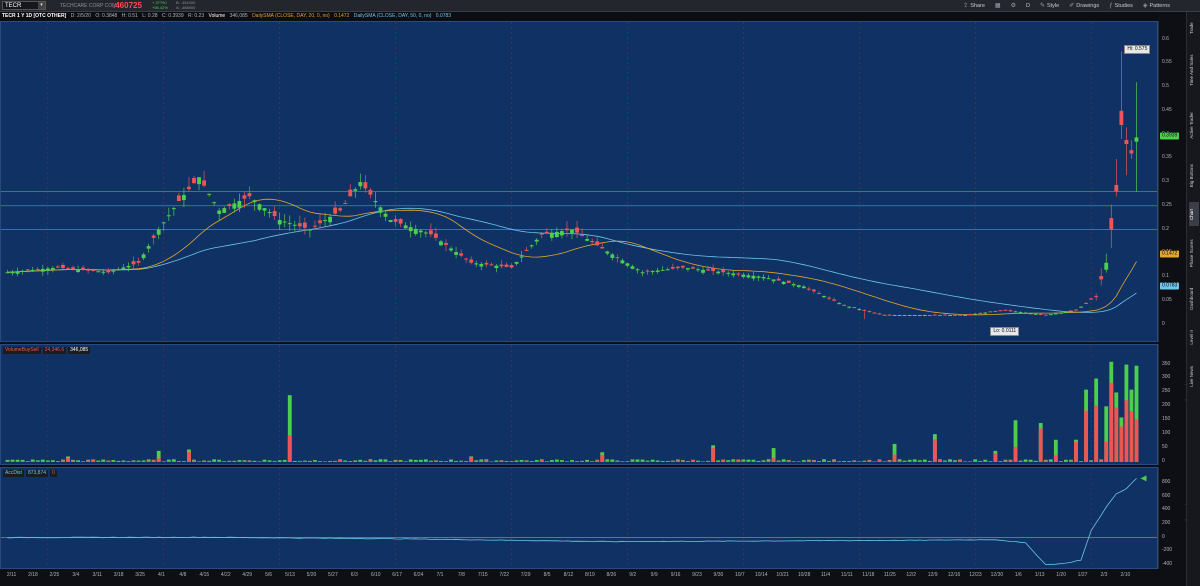 The image size is (1200, 586). I want to click on sidebar-tab-trade: Trade, so click(1194, 28).